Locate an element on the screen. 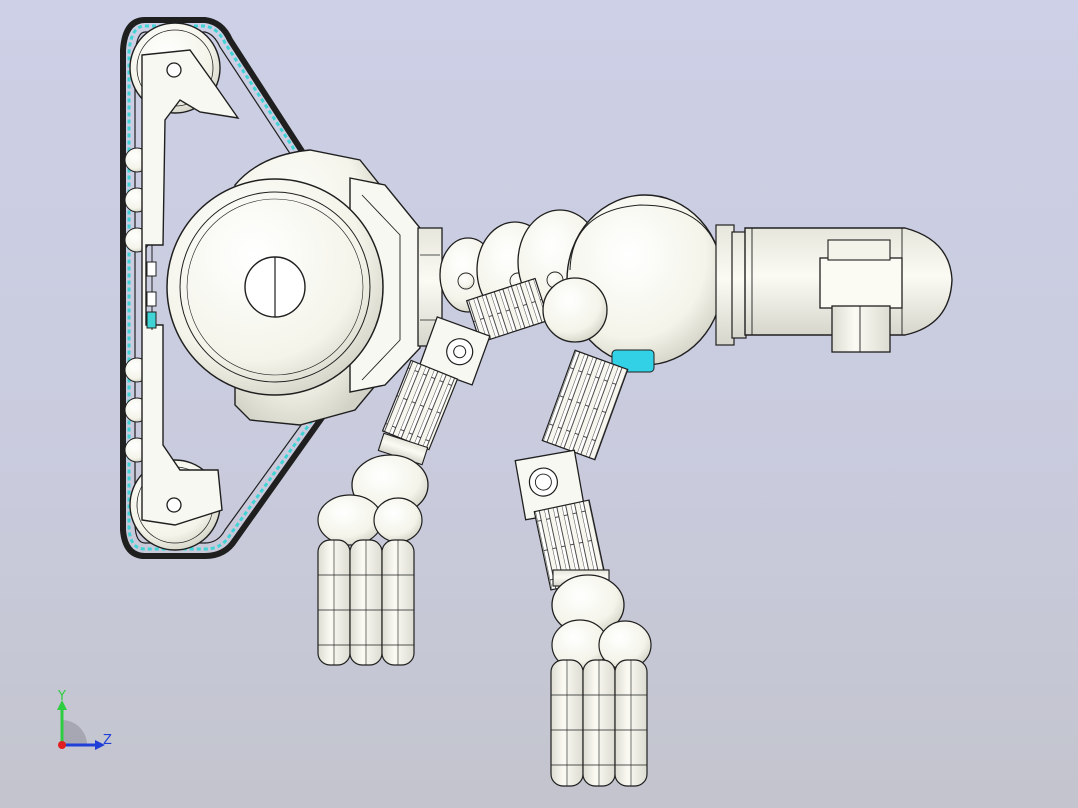 This screenshot has height=808, width=1078. y-axis-label: Y is located at coordinates (61, 696).